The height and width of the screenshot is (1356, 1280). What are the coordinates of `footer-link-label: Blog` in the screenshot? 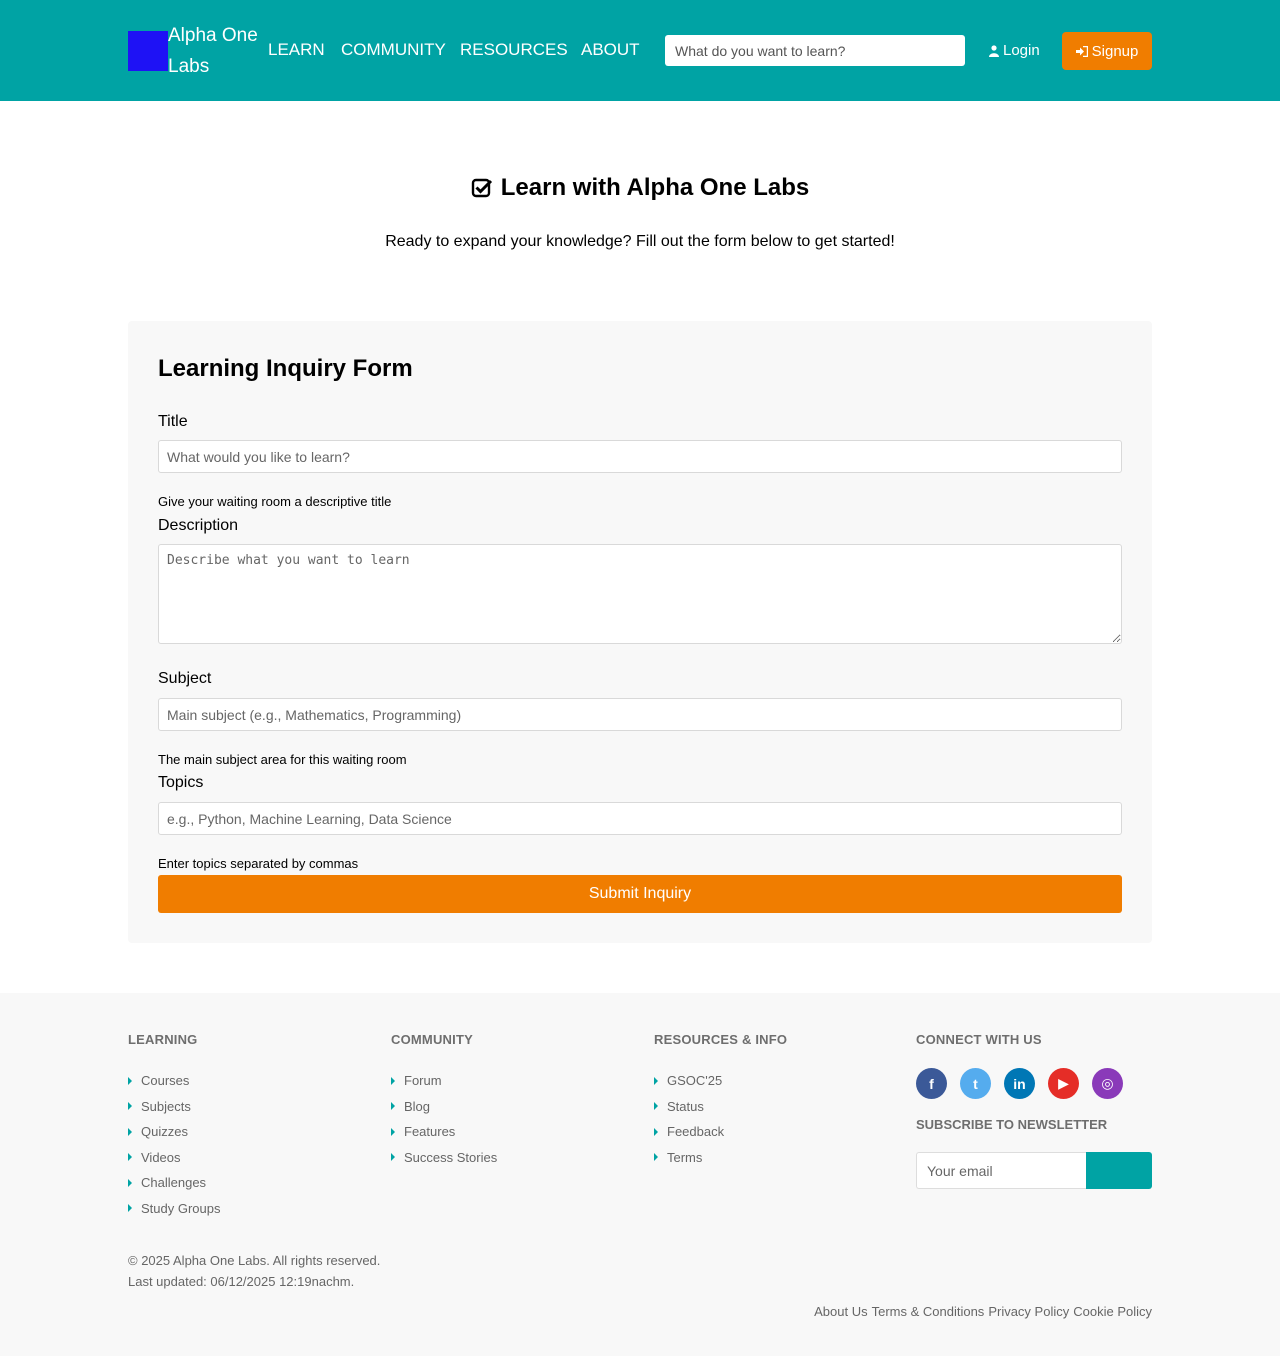 It's located at (417, 1106).